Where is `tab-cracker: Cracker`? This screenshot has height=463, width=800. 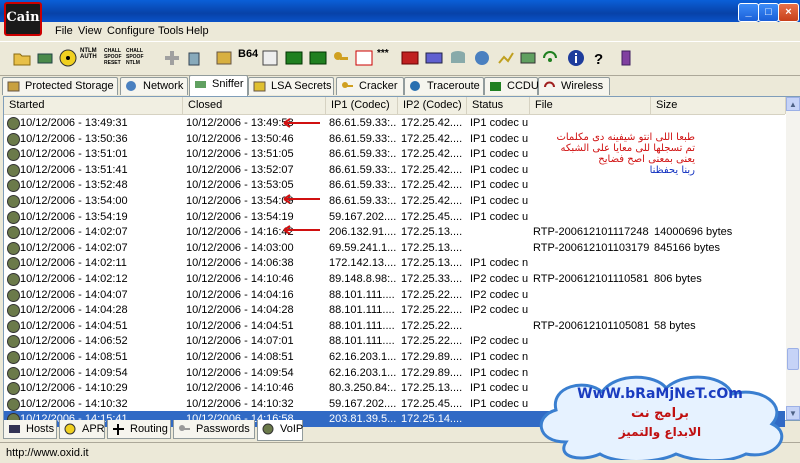 tab-cracker: Cracker is located at coordinates (370, 86).